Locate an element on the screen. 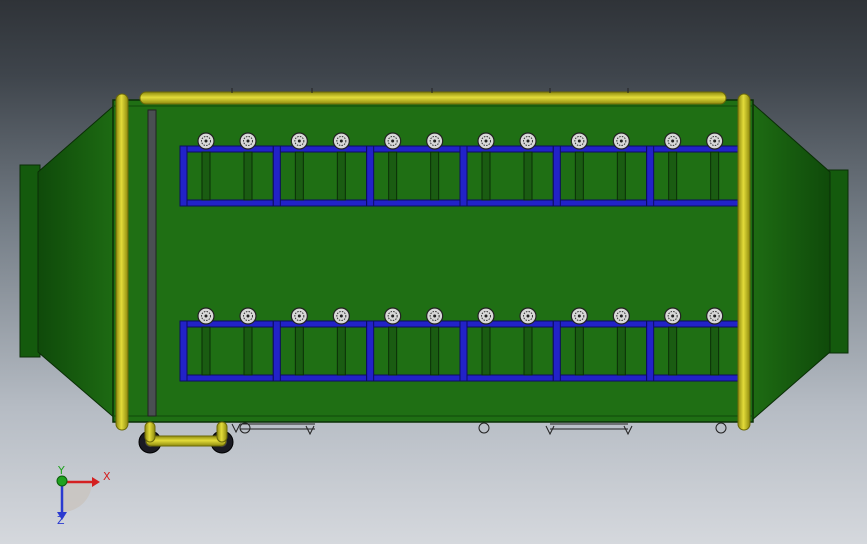 This screenshot has width=867, height=544. axis-z-label: Z is located at coordinates (61, 520).